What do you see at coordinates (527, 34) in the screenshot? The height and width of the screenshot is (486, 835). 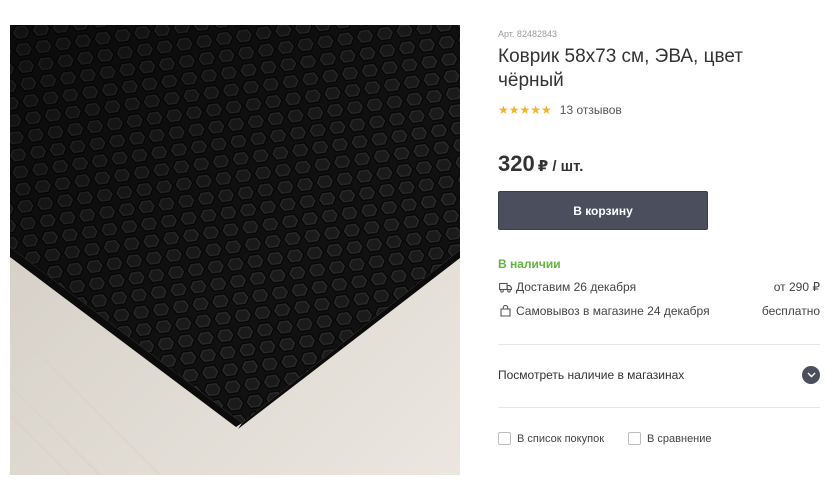 I see `product-sku: Арт. 82482843` at bounding box center [527, 34].